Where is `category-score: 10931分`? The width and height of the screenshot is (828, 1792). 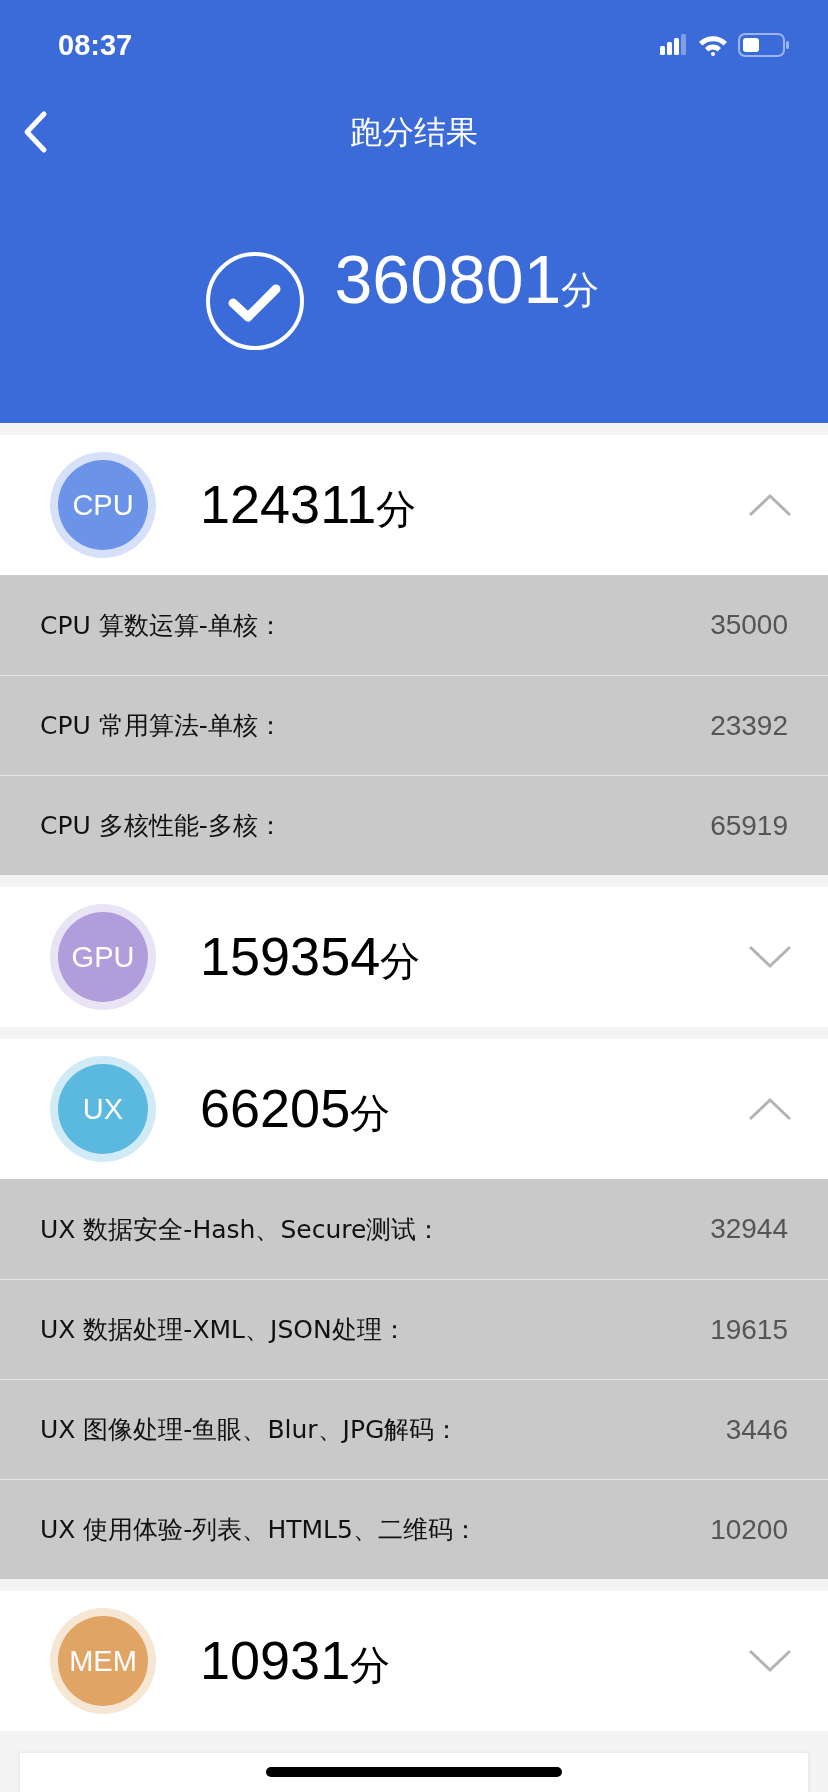 category-score: 10931分 is located at coordinates (296, 1660).